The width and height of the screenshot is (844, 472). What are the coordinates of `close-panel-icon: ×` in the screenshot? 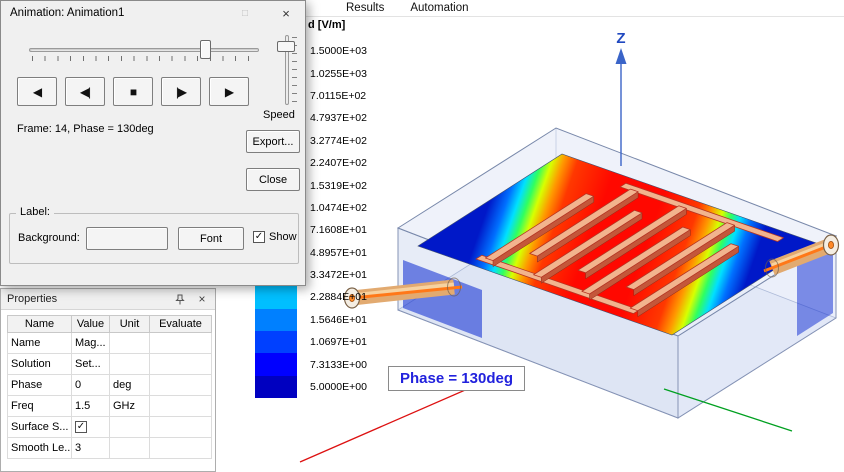 It's located at (202, 299).